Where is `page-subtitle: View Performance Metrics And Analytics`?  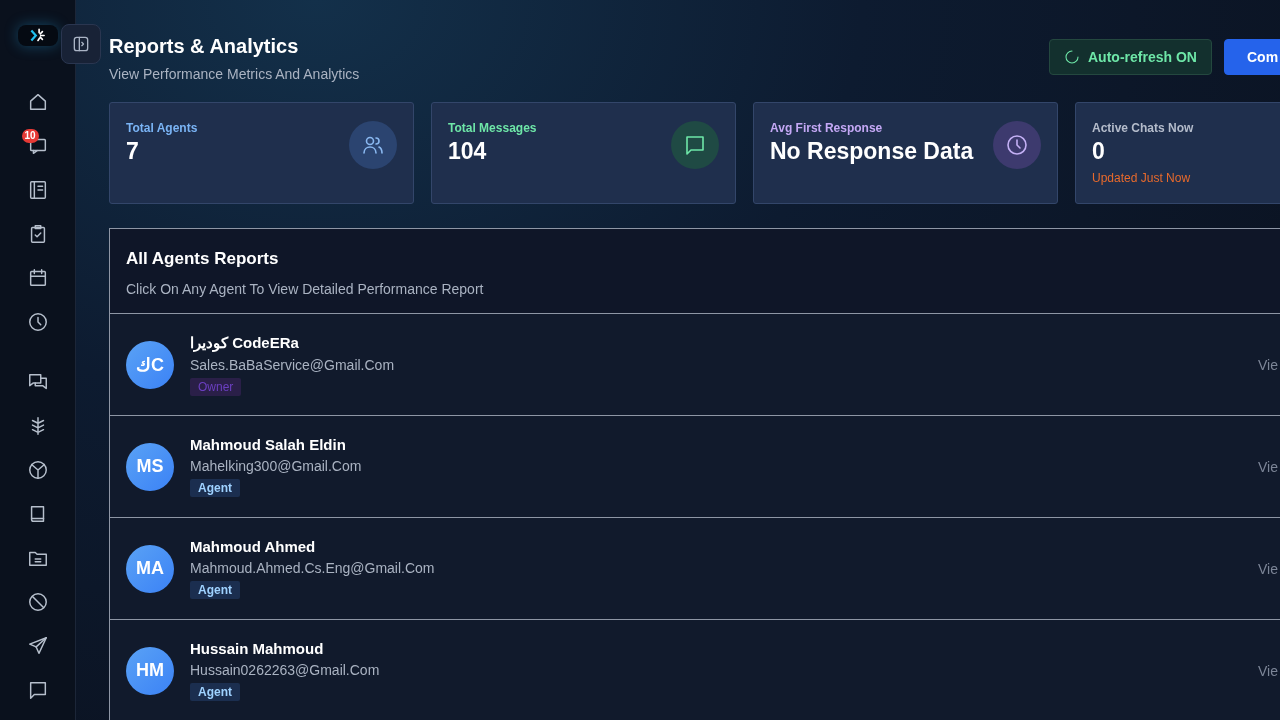 page-subtitle: View Performance Metrics And Analytics is located at coordinates (235, 74).